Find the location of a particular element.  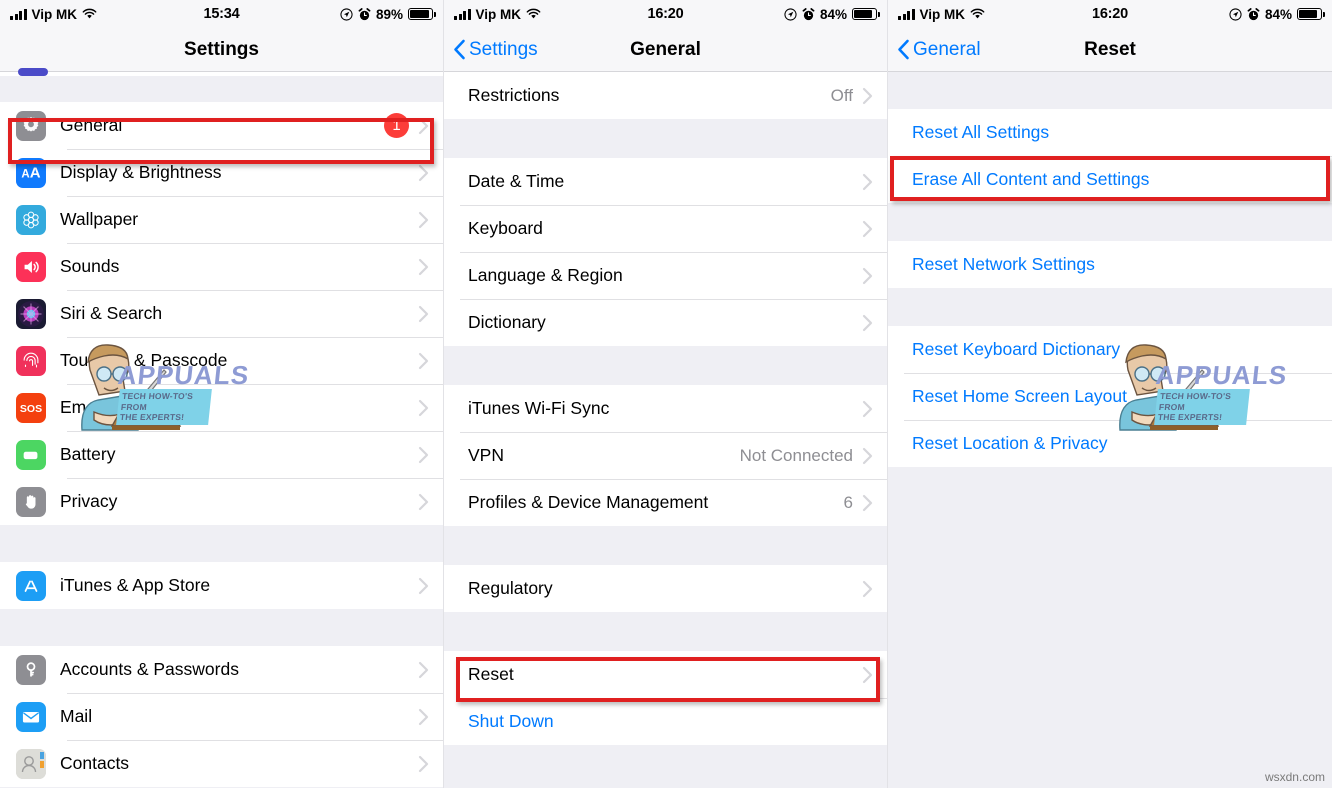

general-row-label: Language & Region is located at coordinates (545, 275).